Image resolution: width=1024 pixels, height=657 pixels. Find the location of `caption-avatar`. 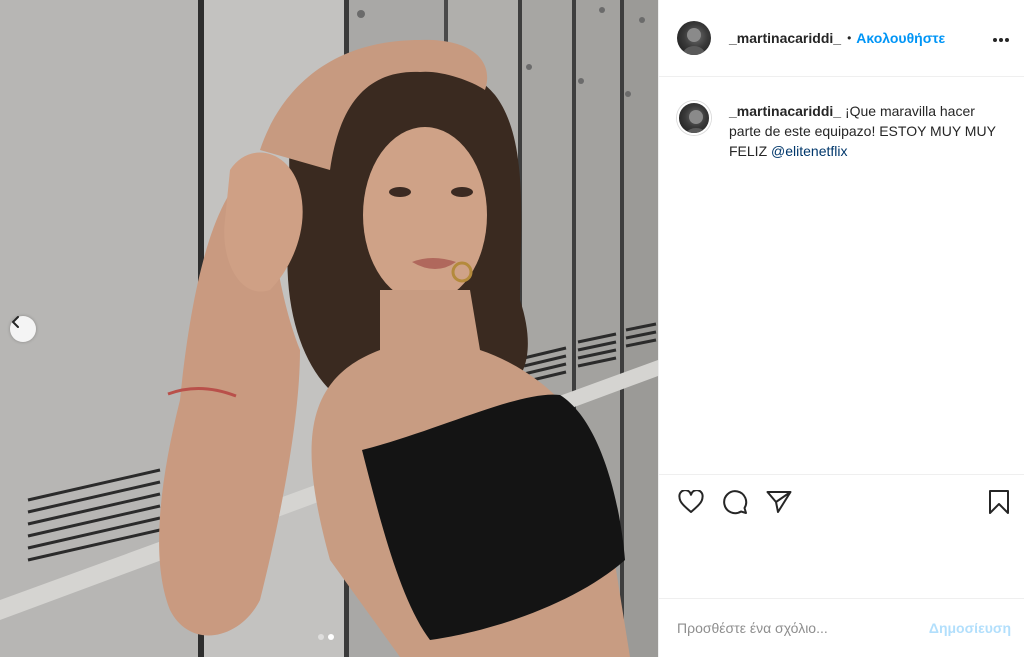

caption-avatar is located at coordinates (694, 118).